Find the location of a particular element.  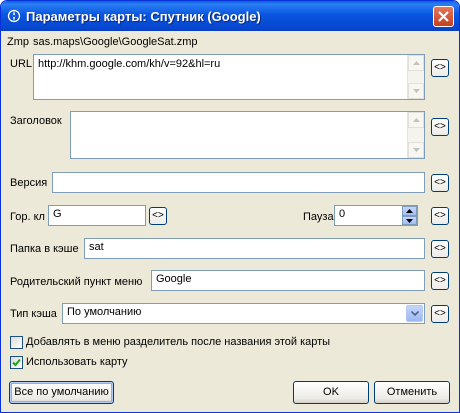

version-reset-button: <> is located at coordinates (440, 183).